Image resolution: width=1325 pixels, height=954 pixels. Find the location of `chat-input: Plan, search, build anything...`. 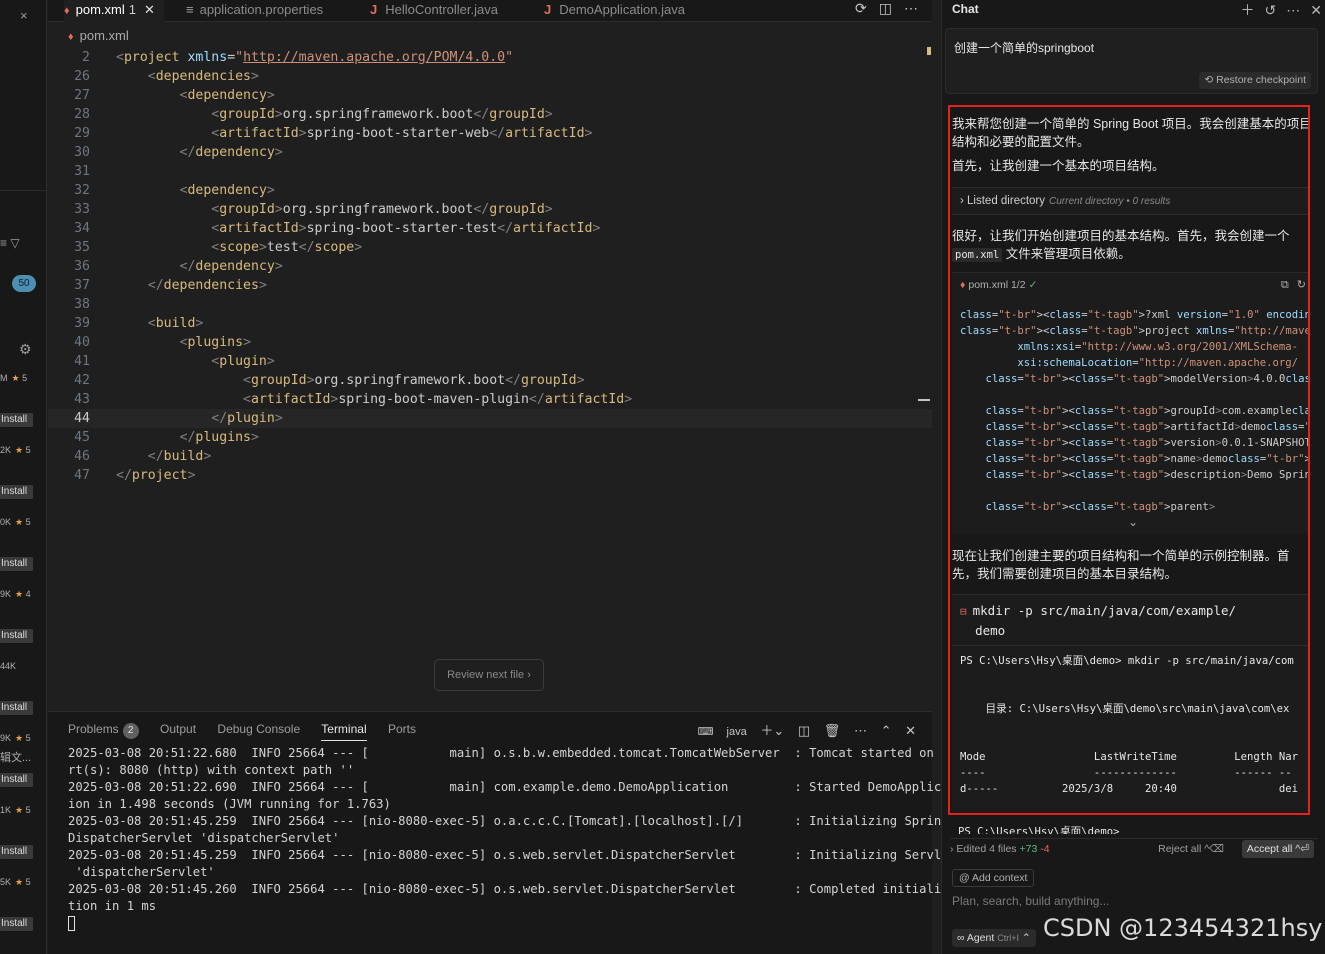

chat-input: Plan, search, build anything... is located at coordinates (1132, 901).